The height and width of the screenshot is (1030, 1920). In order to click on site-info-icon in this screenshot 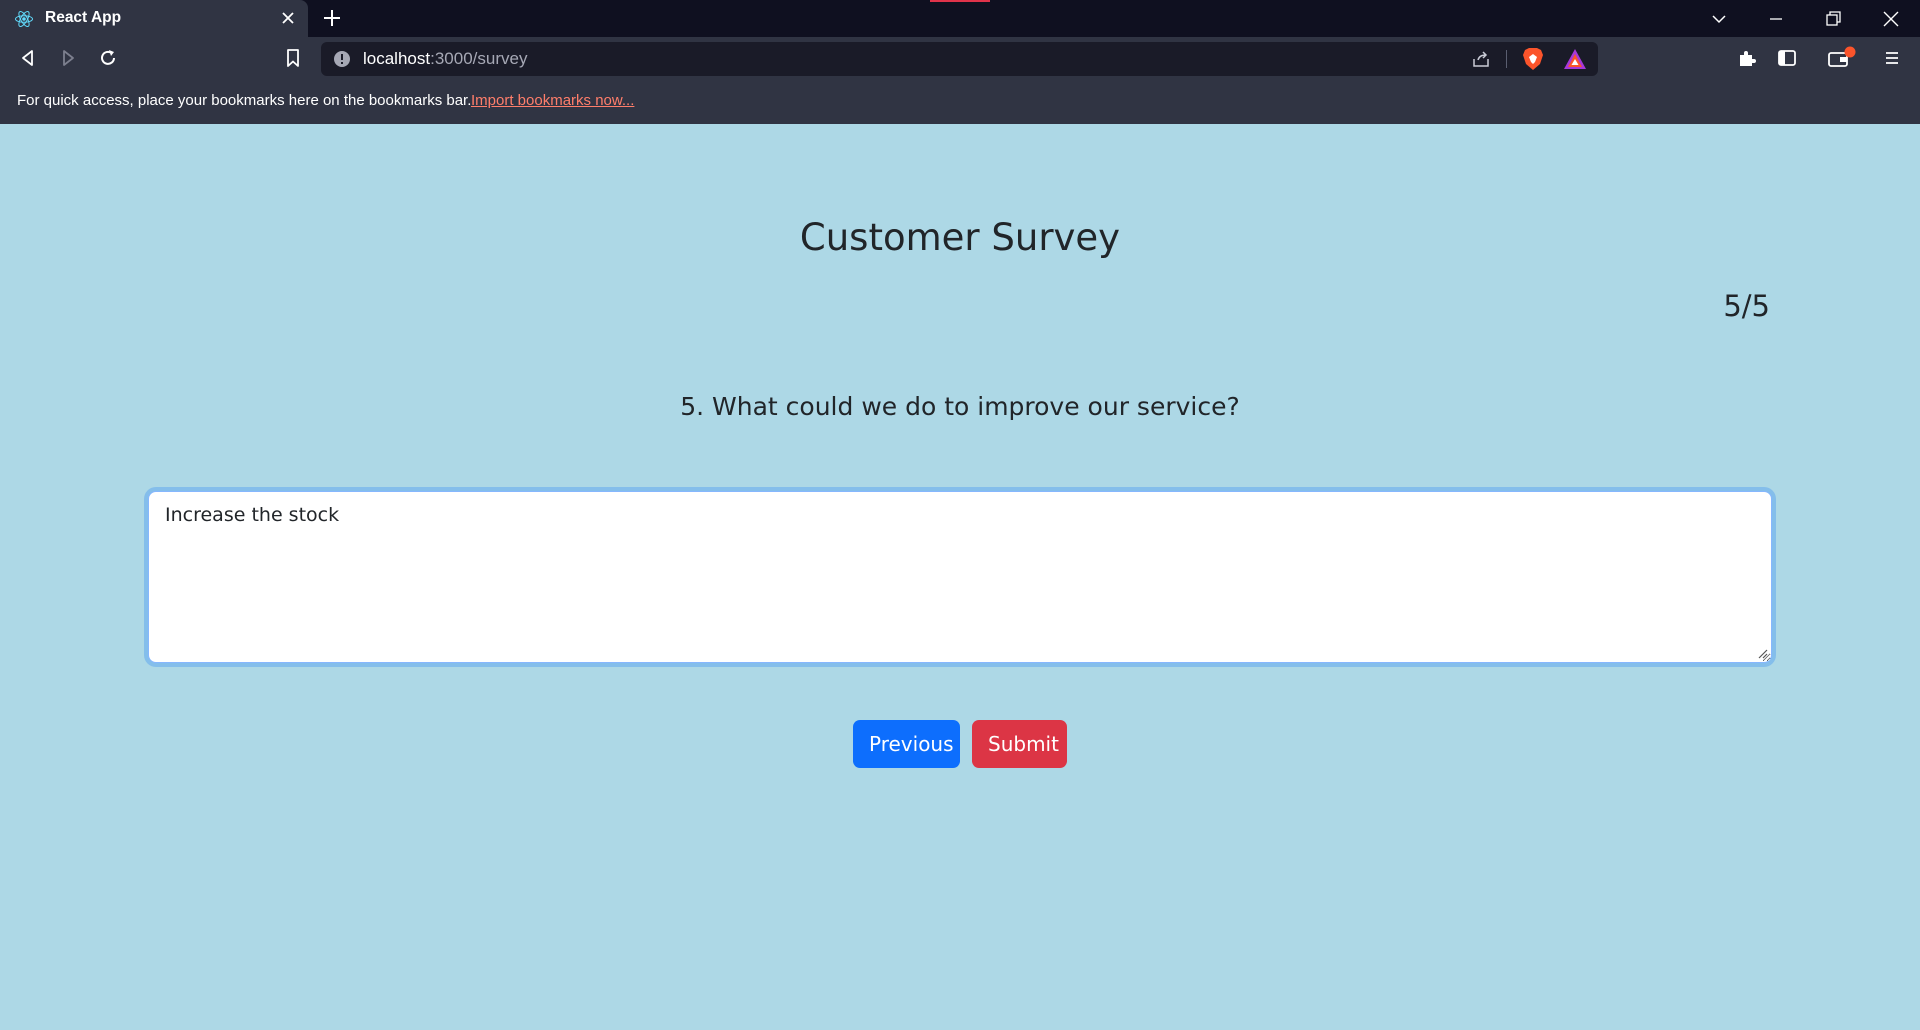, I will do `click(342, 59)`.